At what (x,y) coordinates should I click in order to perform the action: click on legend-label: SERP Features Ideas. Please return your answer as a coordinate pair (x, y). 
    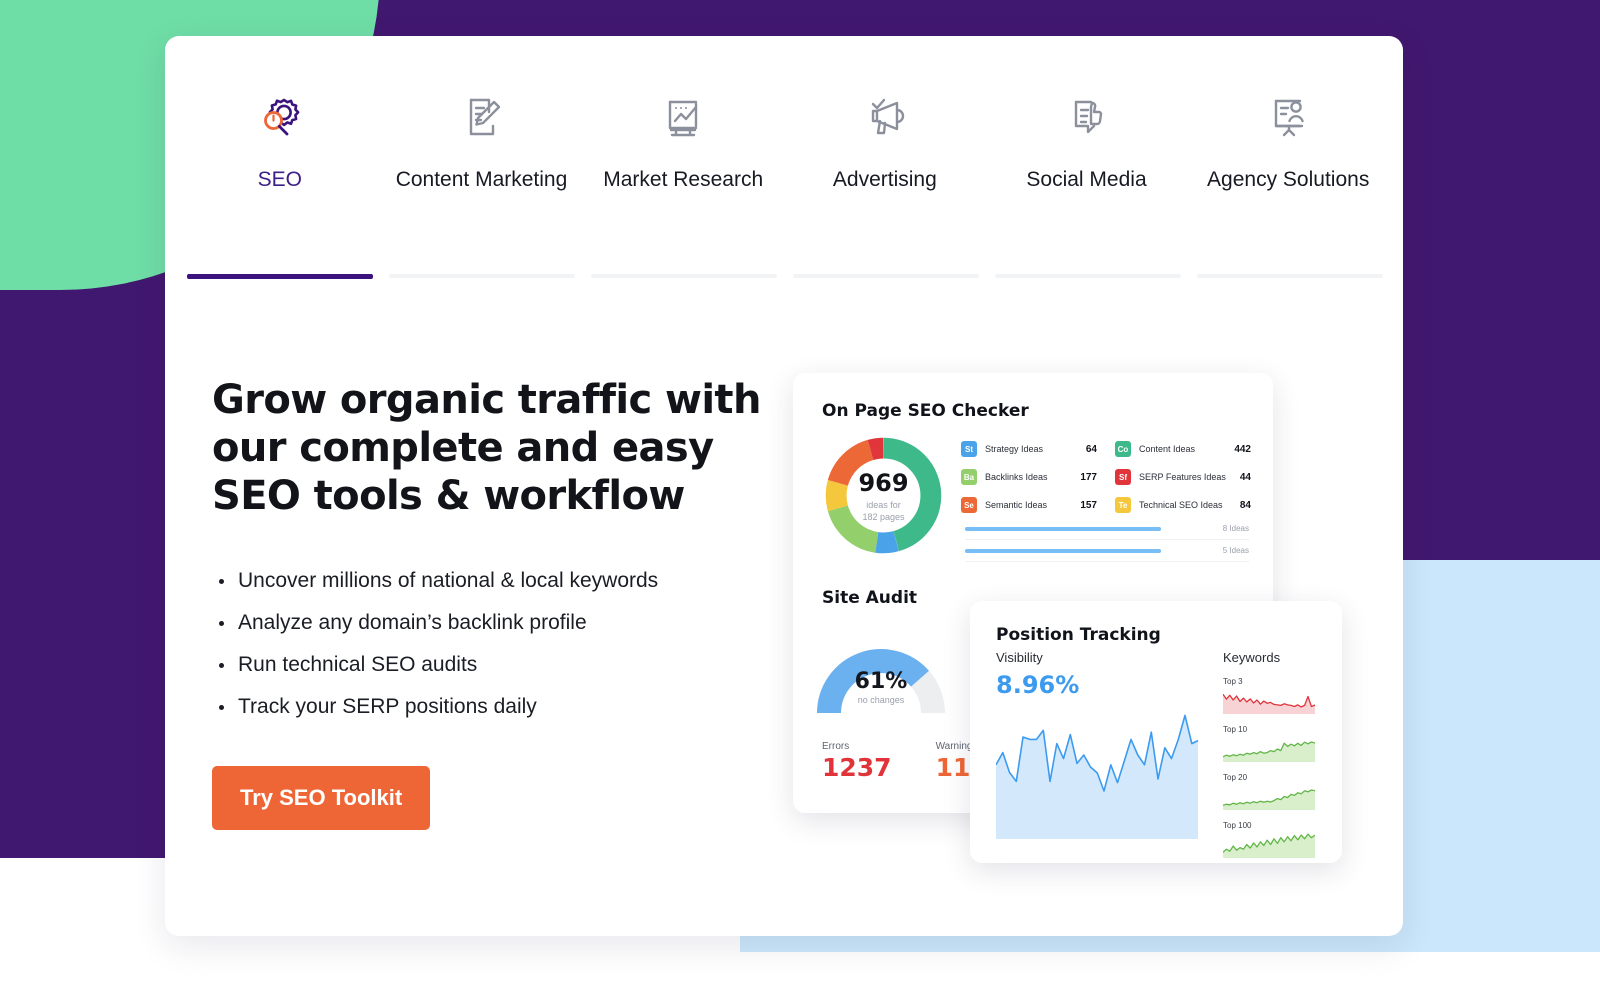
    Looking at the image, I should click on (1182, 477).